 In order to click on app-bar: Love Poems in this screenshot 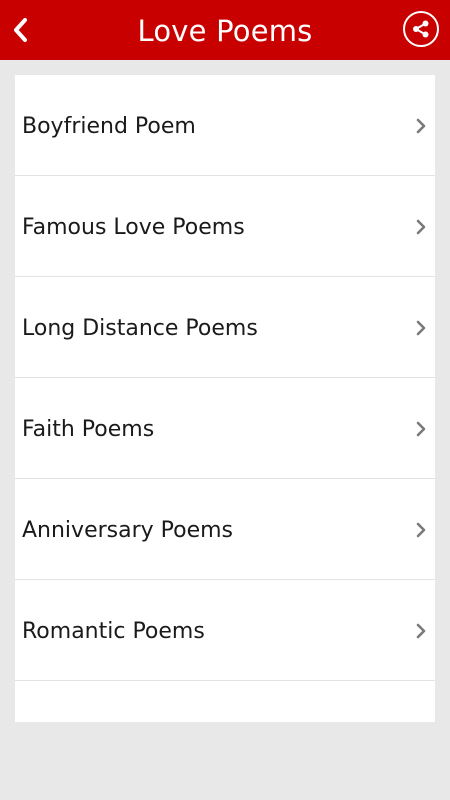, I will do `click(225, 30)`.